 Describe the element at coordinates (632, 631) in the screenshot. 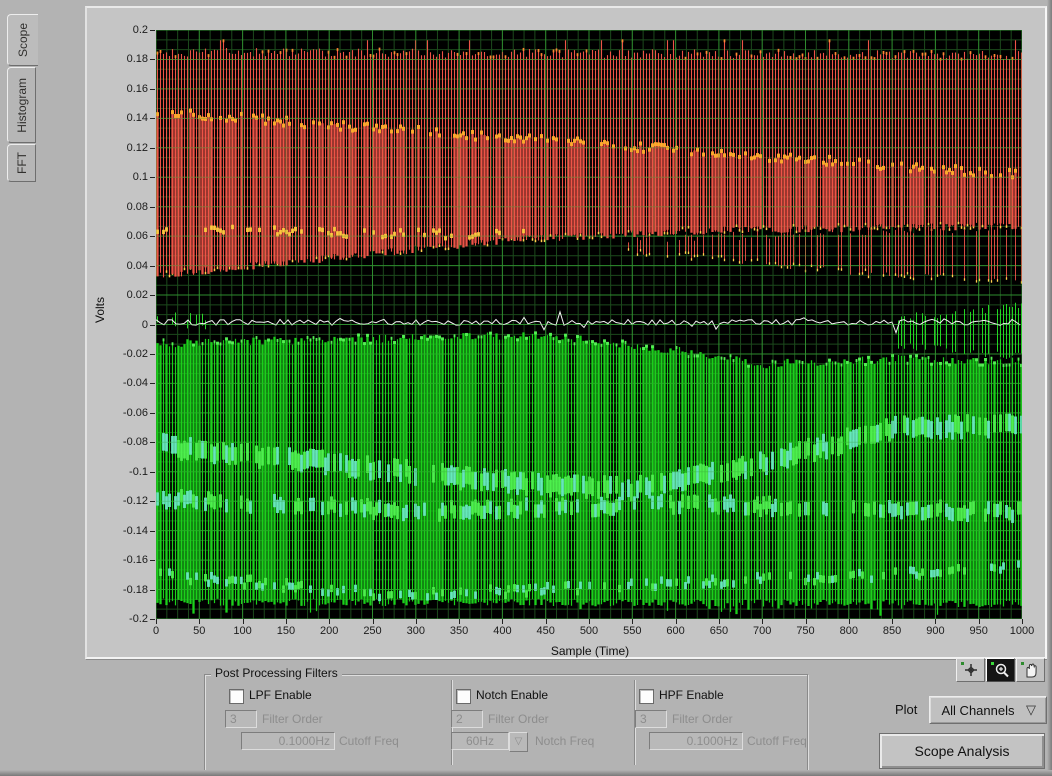

I see `x-tick-label: 550` at that location.